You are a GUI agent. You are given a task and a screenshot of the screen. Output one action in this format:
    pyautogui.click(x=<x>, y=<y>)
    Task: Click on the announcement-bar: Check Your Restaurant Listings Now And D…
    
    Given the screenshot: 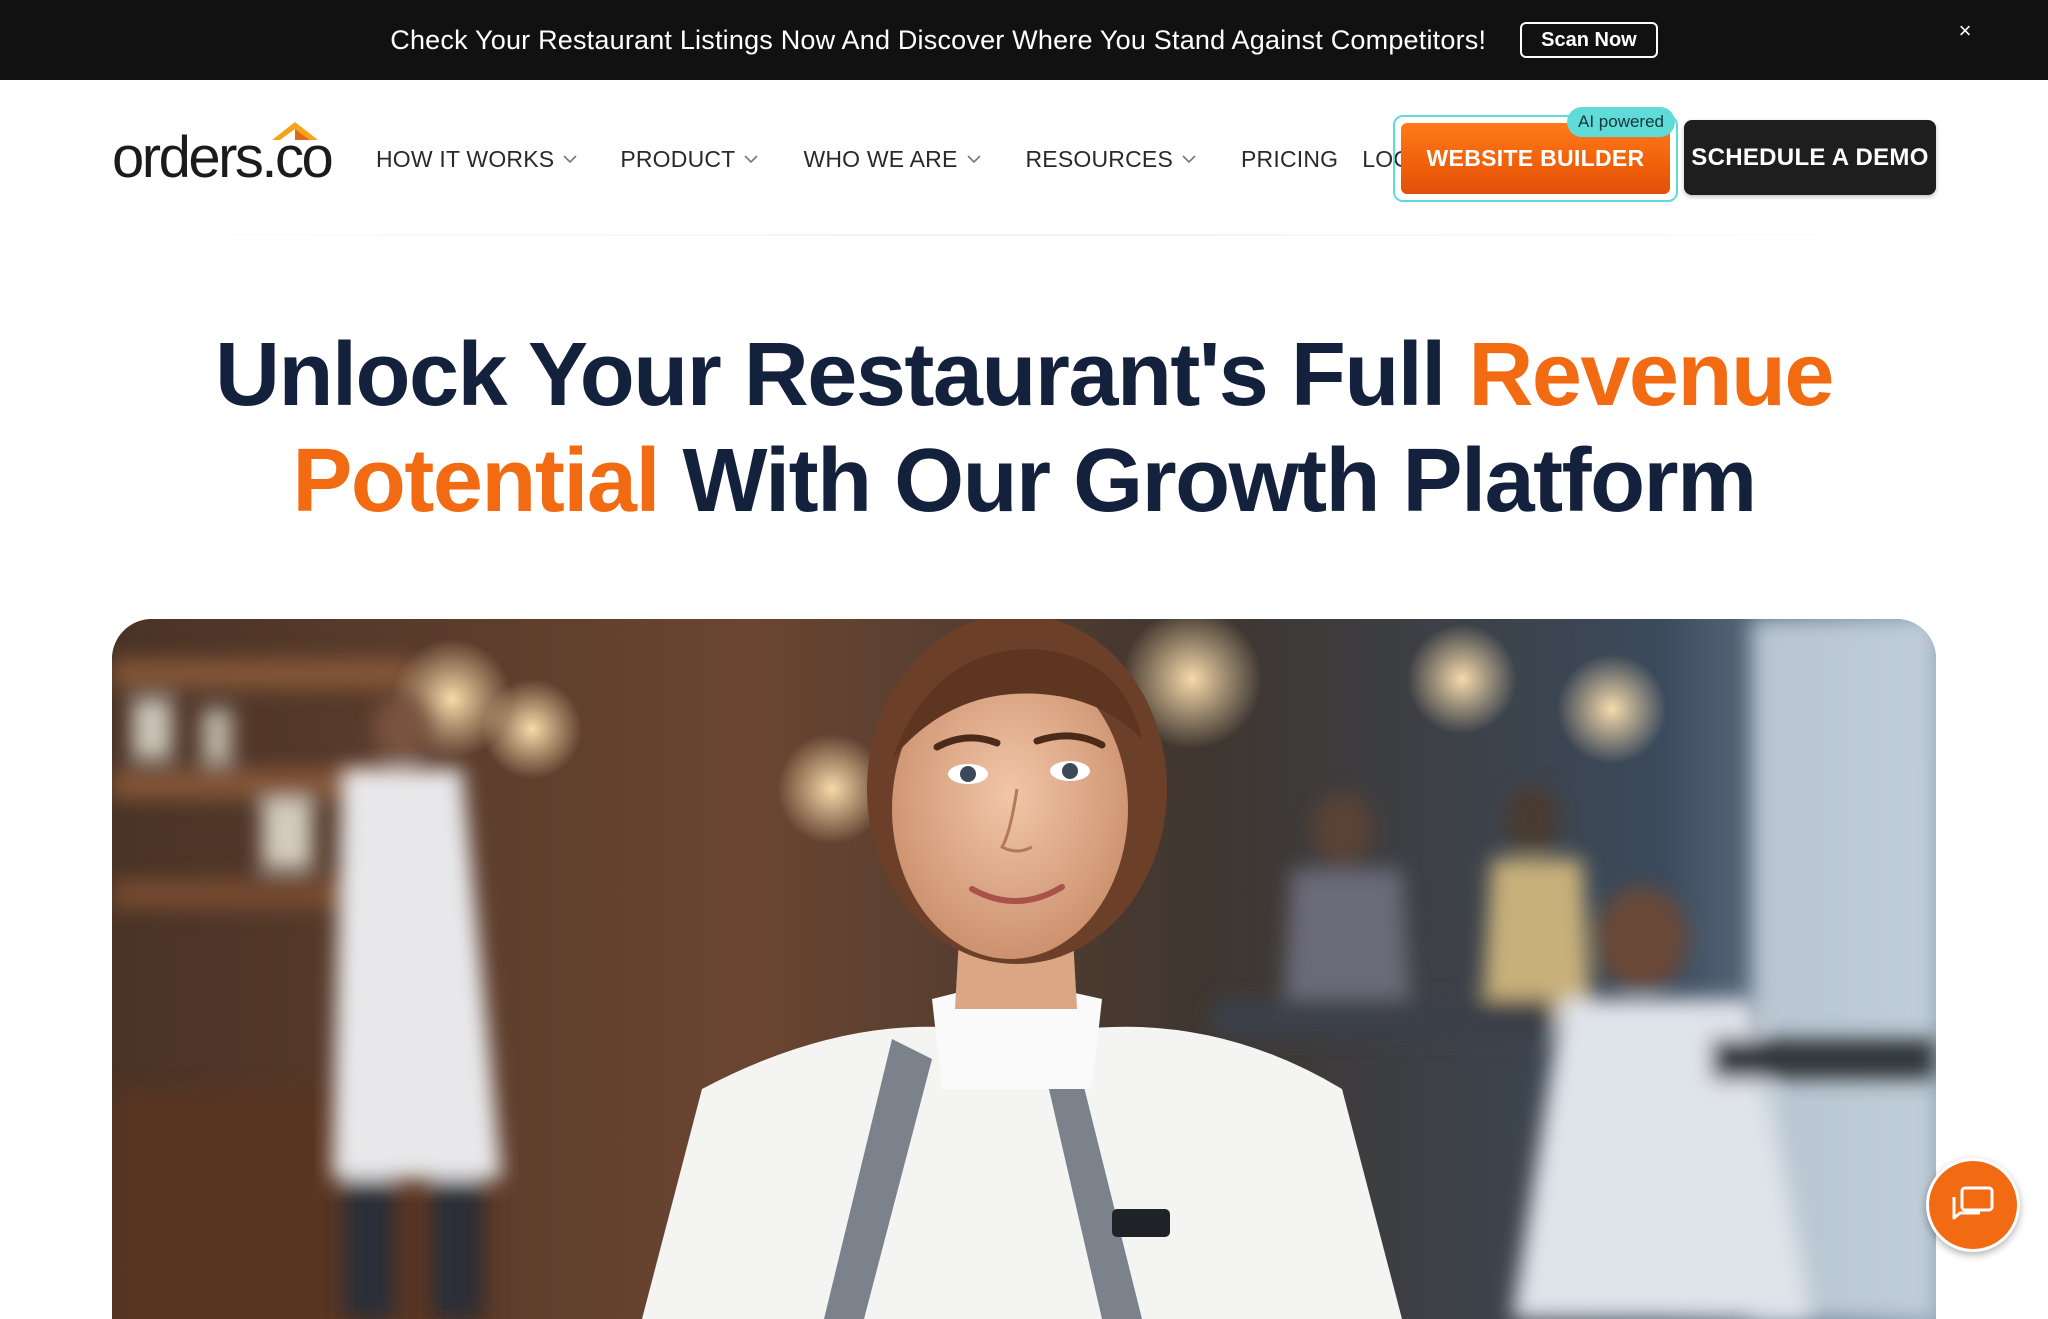 What is the action you would take?
    pyautogui.click(x=1024, y=40)
    